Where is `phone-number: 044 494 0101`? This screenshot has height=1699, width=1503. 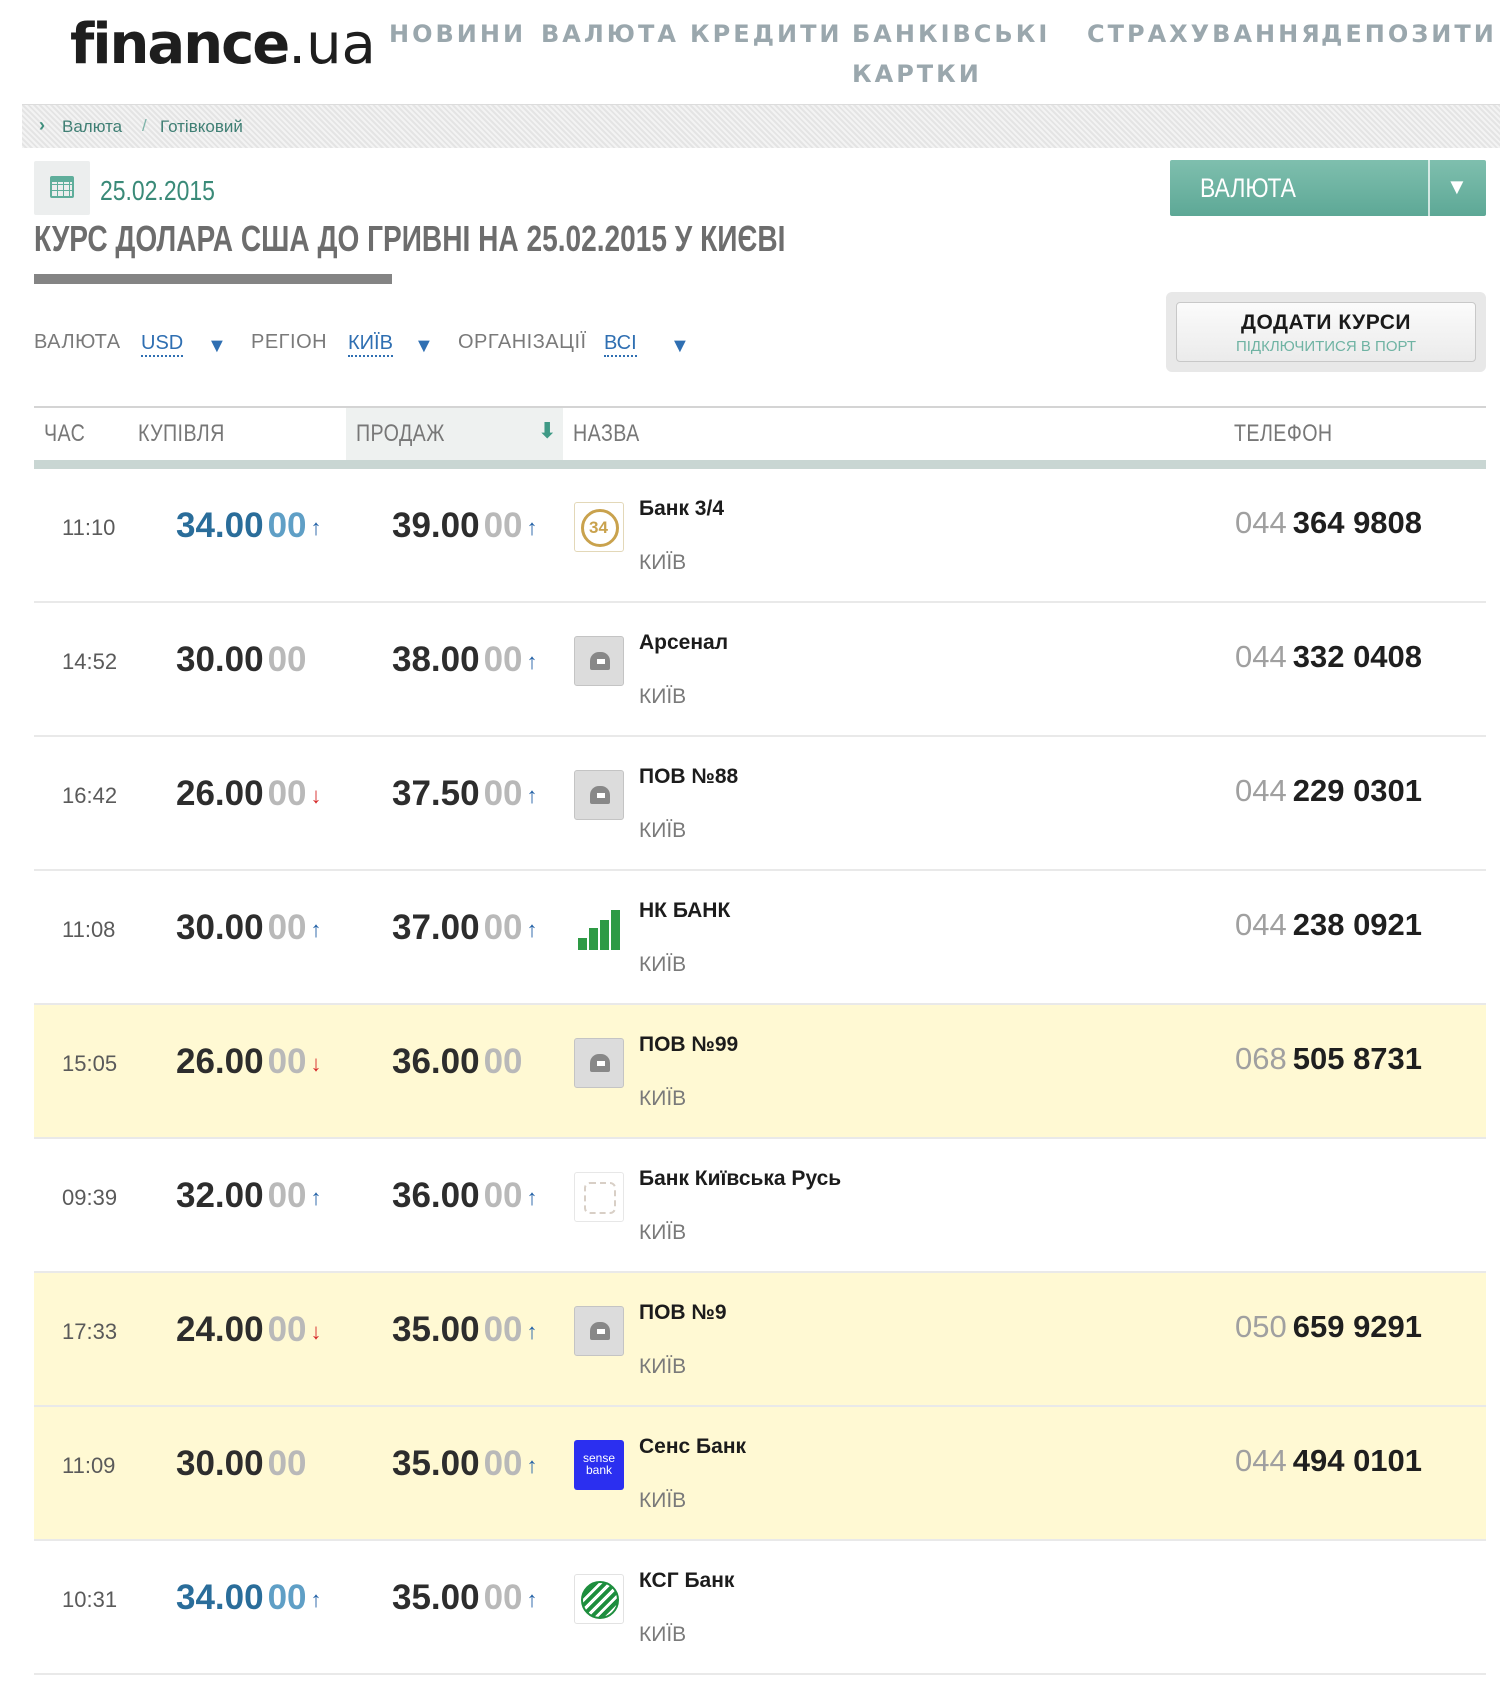 phone-number: 044 494 0101 is located at coordinates (1328, 1461).